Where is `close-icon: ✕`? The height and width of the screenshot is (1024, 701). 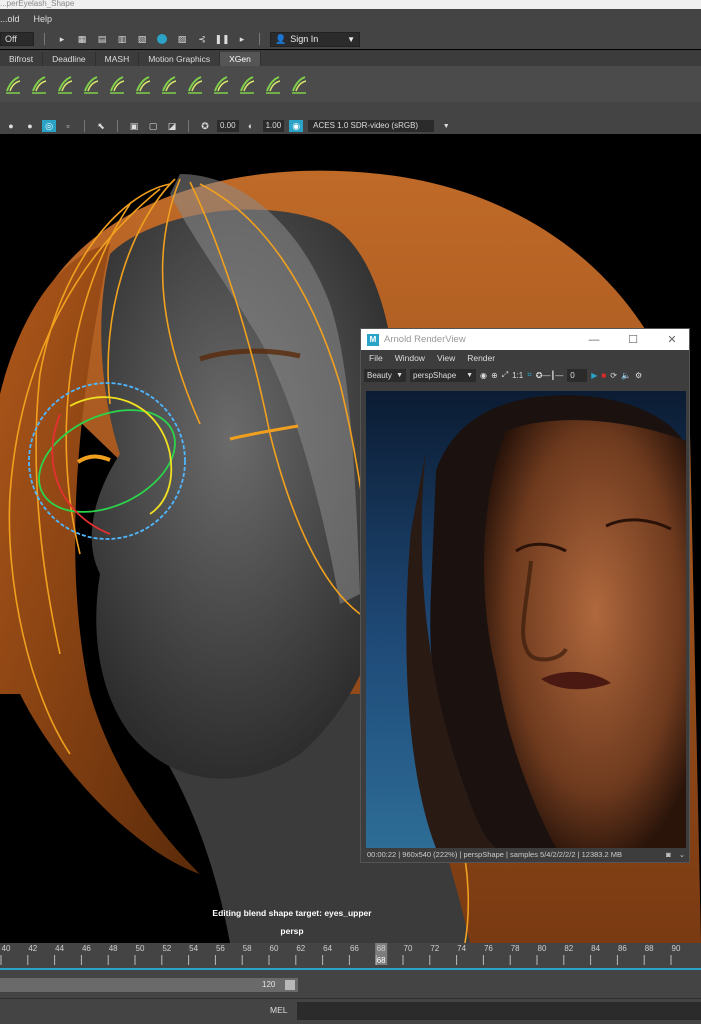
close-icon: ✕ is located at coordinates (672, 339).